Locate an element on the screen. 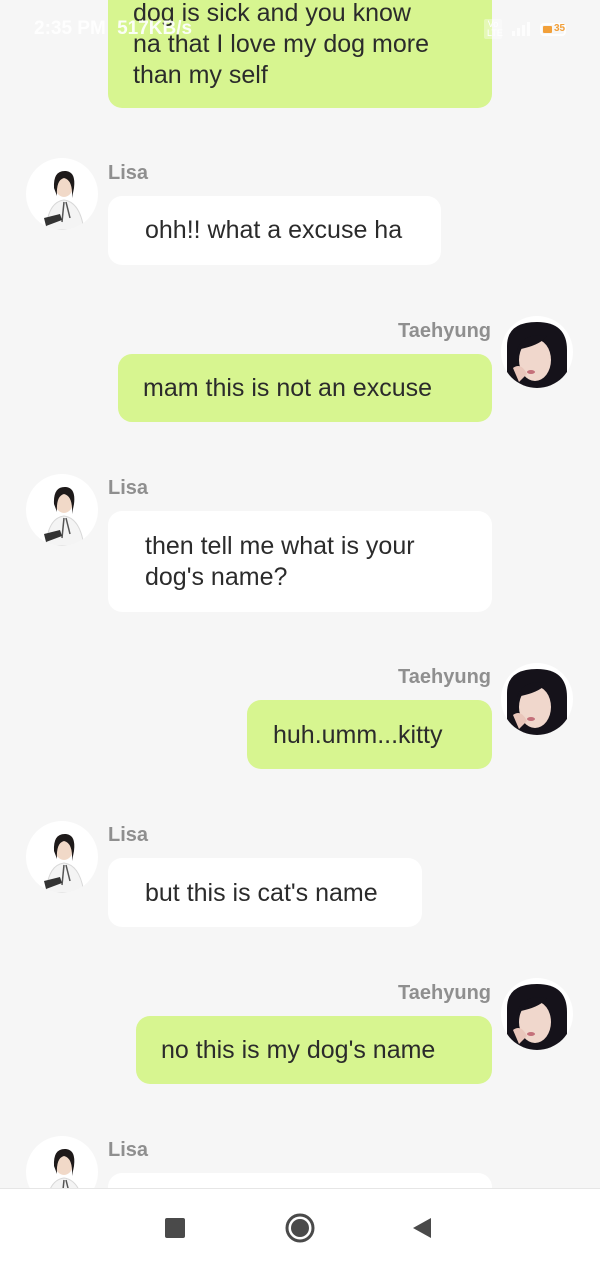  message-line: ohh!! what a excuse ha is located at coordinates (274, 230).